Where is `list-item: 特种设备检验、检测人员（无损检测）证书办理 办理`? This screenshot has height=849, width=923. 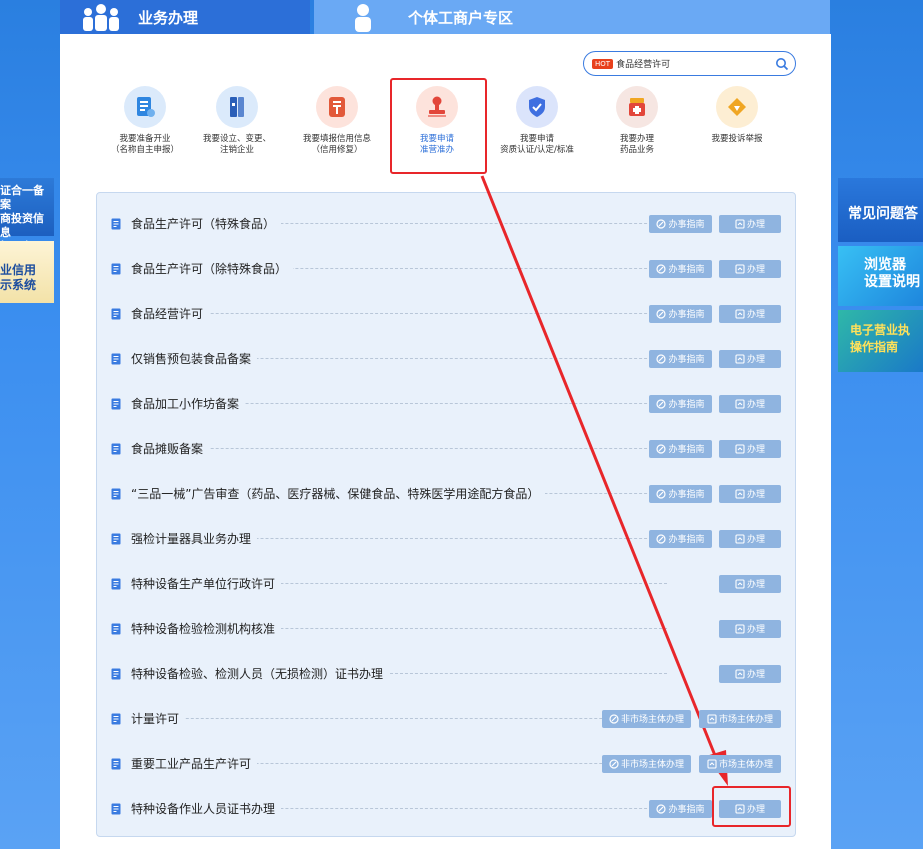
list-item: 特种设备检验、检测人员（无损检测）证书办理 办理 is located at coordinates (447, 673).